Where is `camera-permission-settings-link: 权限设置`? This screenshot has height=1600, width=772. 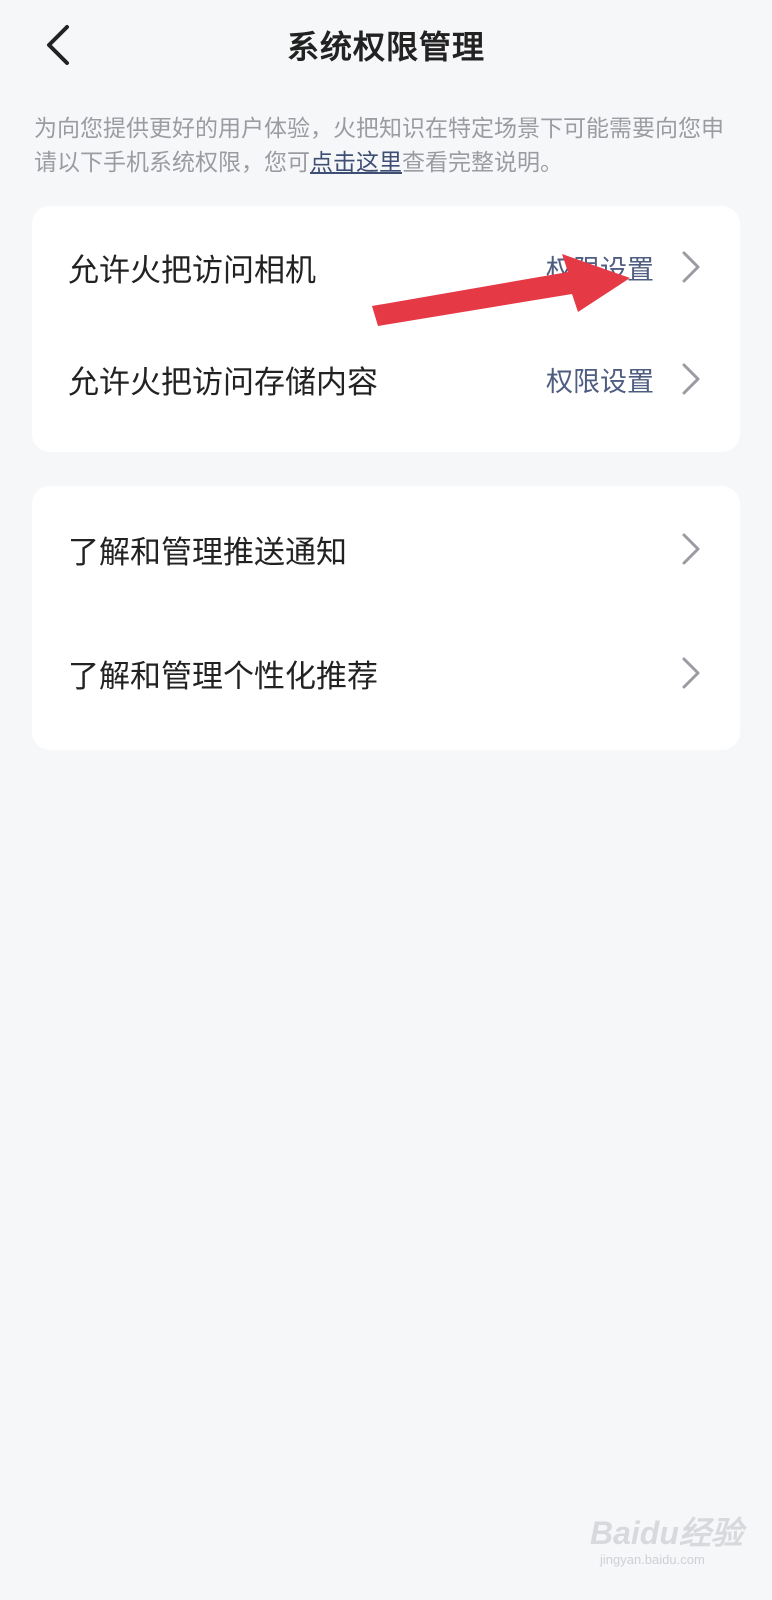
camera-permission-settings-link: 权限设置 is located at coordinates (600, 267).